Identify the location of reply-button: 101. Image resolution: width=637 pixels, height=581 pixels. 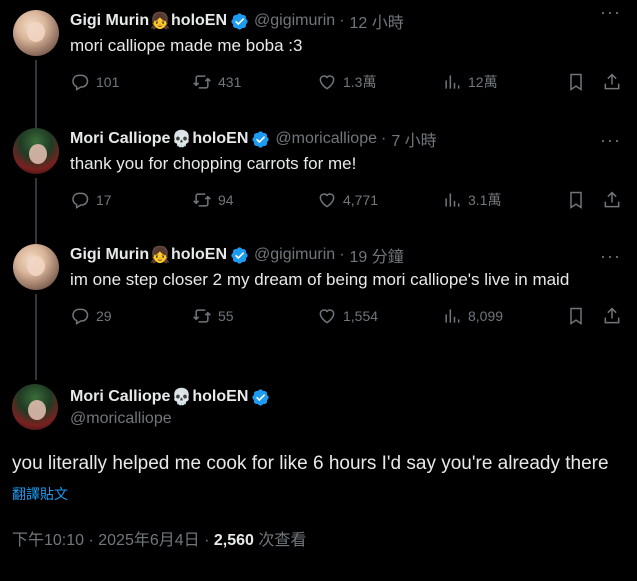
(94, 82).